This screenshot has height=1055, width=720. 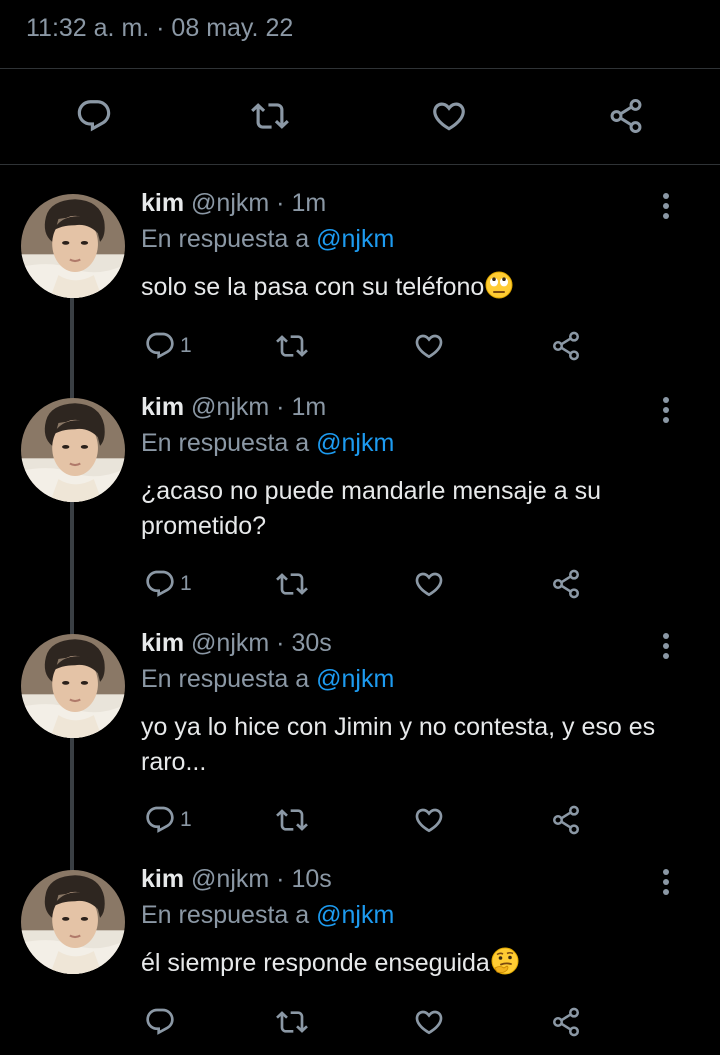 What do you see at coordinates (315, 963) in the screenshot?
I see `tweet-text-content: él siempre responde enseguida` at bounding box center [315, 963].